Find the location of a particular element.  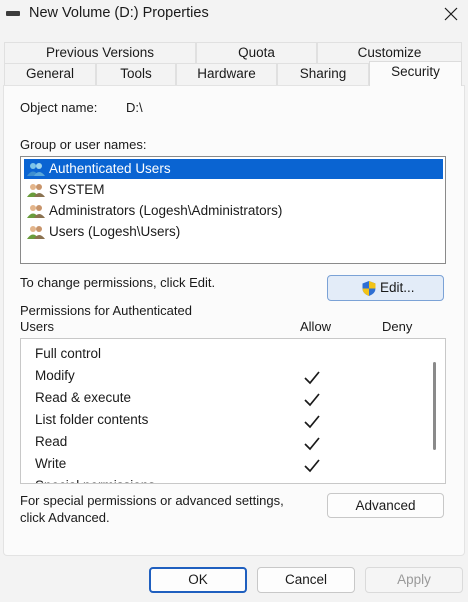

permission-row-full-control: Full control is located at coordinates (68, 353).